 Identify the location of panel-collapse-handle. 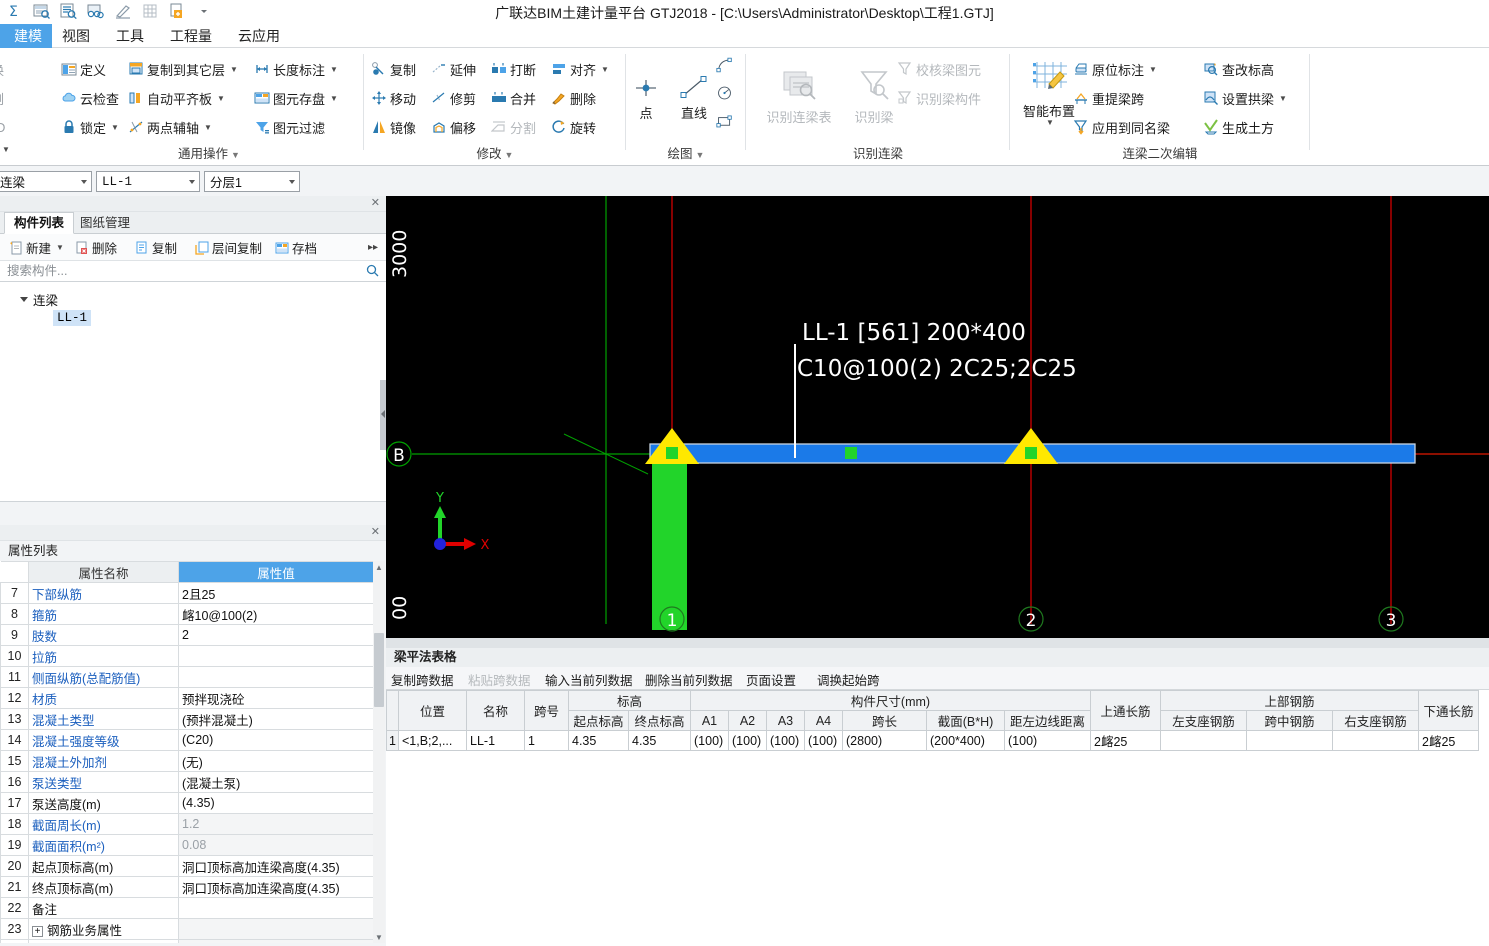
(383, 415).